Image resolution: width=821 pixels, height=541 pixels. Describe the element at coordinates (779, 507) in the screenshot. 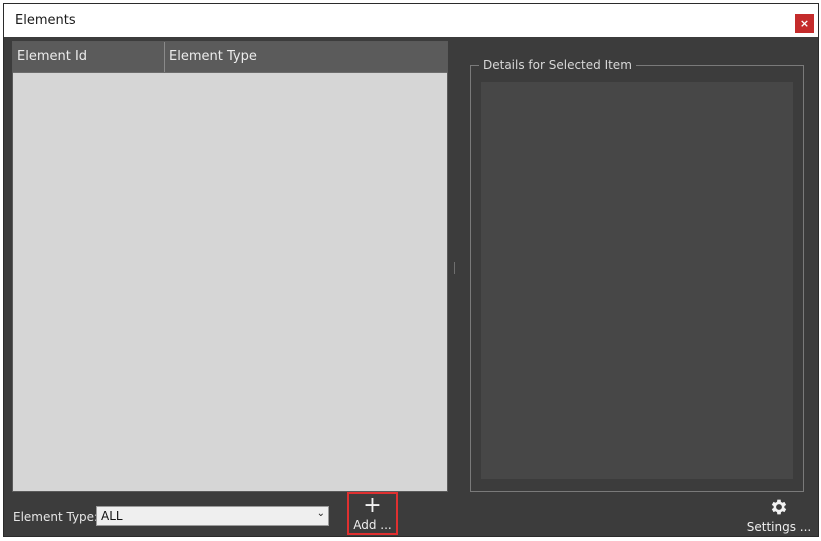

I see `gear-icon` at that location.